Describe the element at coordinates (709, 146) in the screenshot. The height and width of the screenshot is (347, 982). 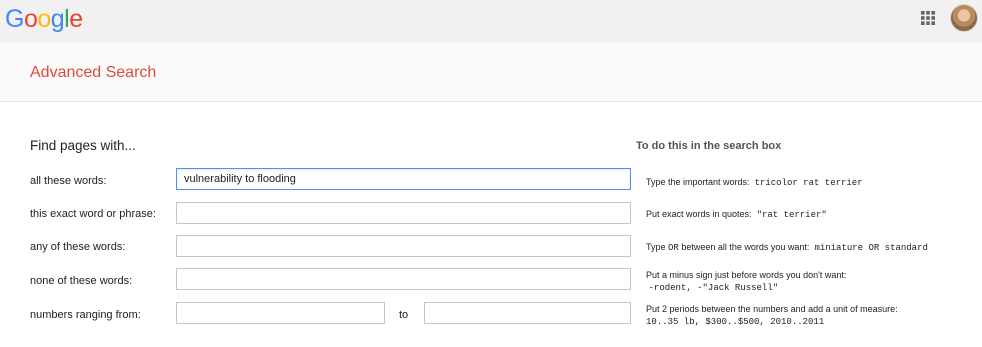
I see `hint-column-title: To do this in the search box` at that location.